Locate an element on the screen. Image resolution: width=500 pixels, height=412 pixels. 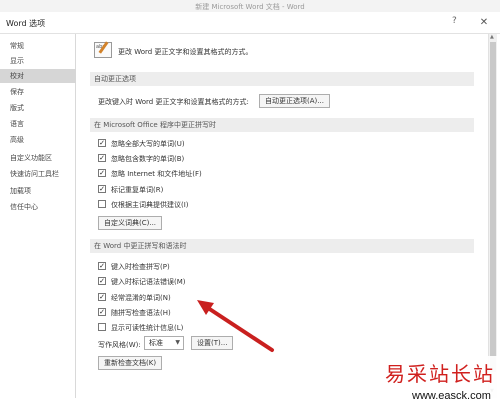
scroll-up-icon: ▲ is located at coordinates (492, 37).